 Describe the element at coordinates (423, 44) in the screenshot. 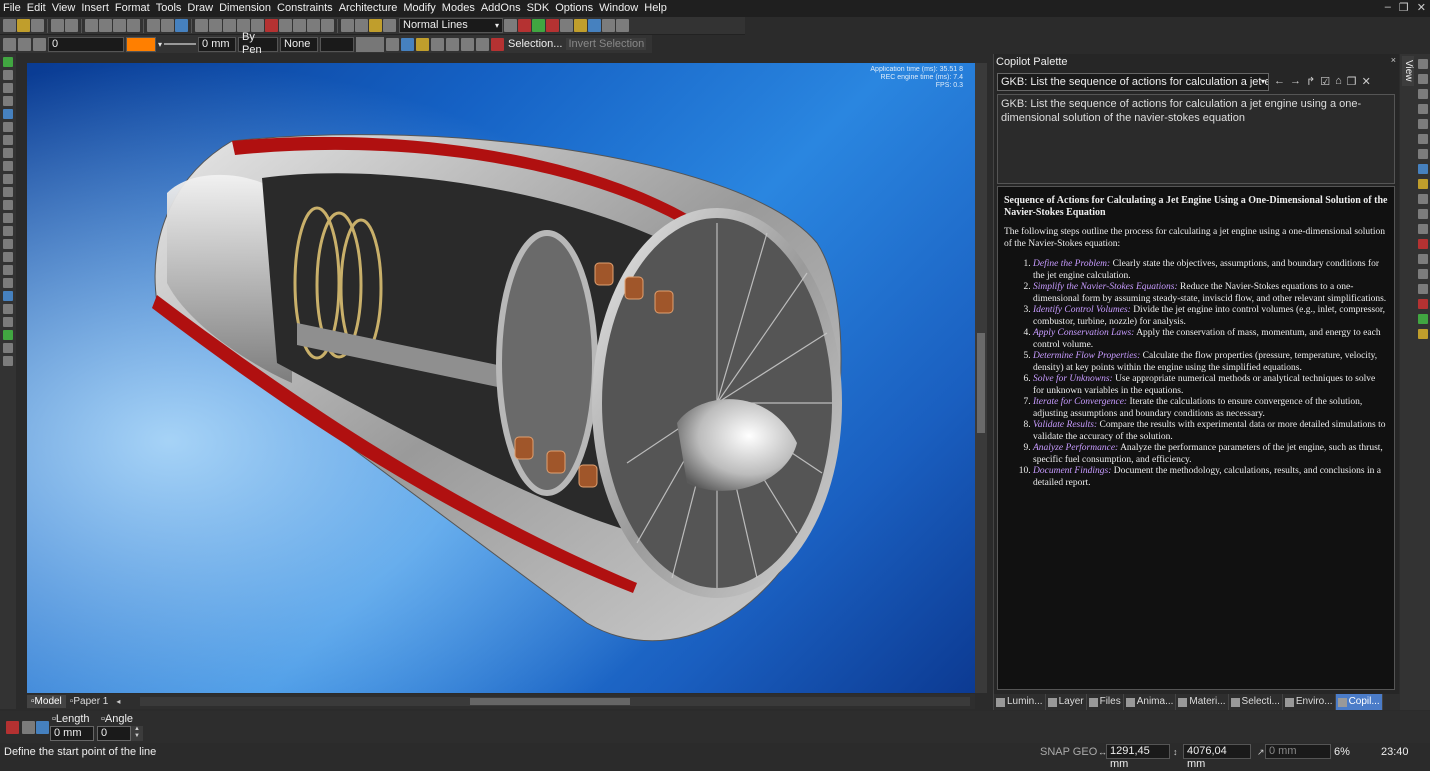

I see `select-similar-icon` at that location.